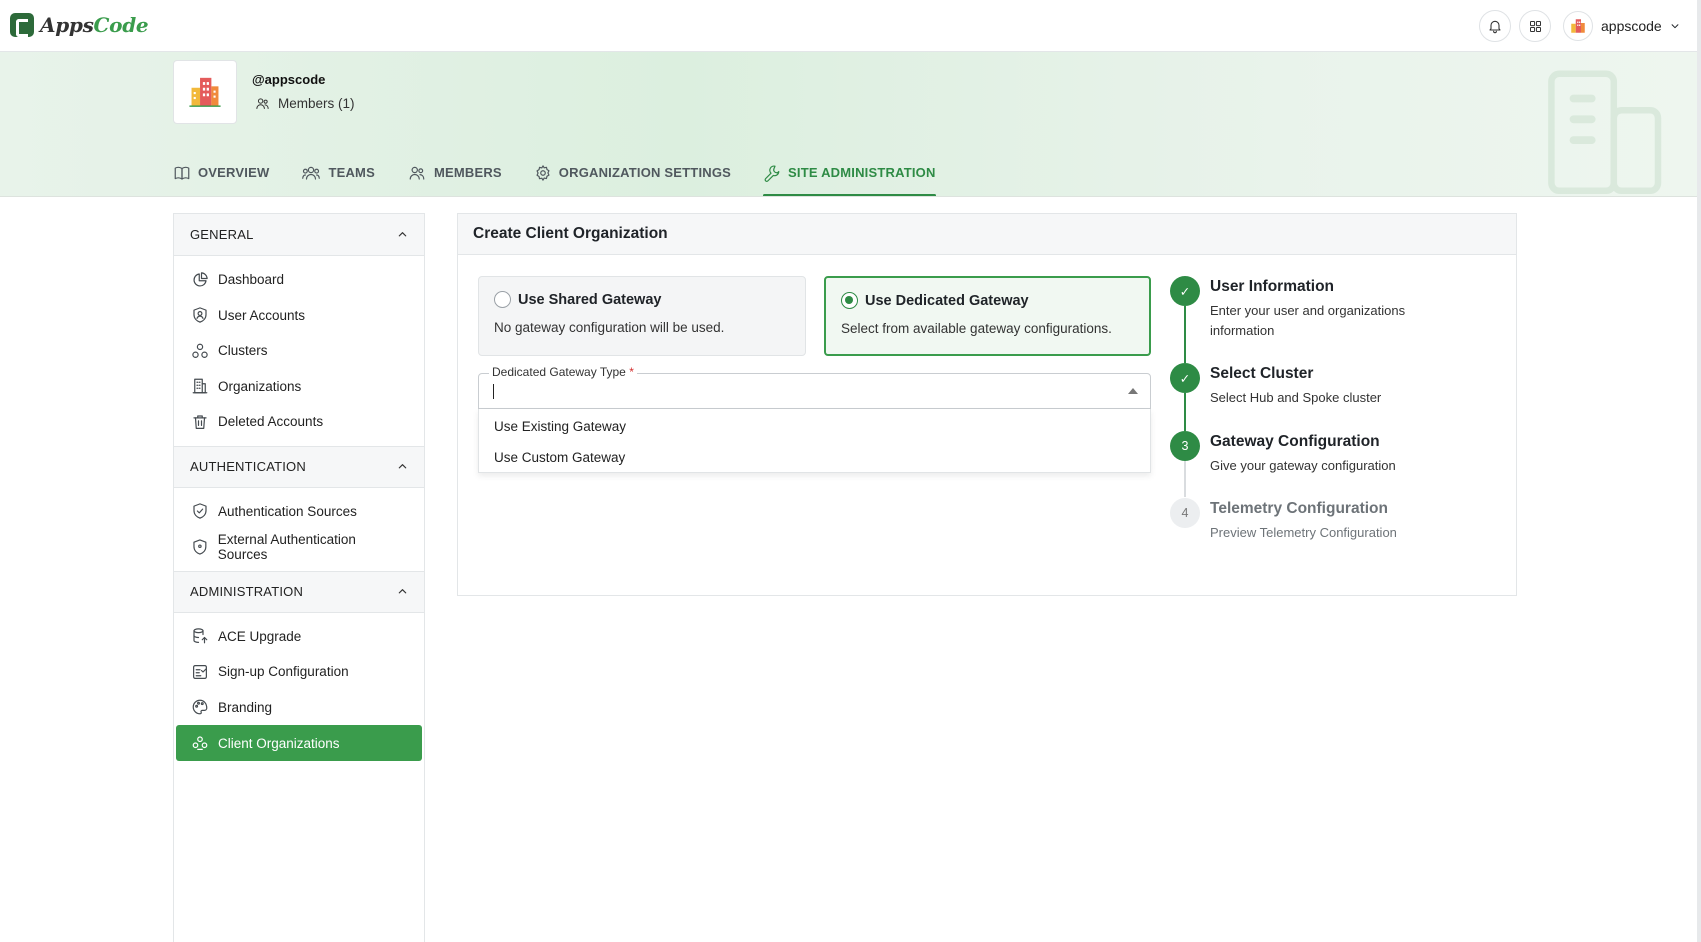 This screenshot has width=1701, height=942. What do you see at coordinates (200, 386) in the screenshot?
I see `building-icon` at bounding box center [200, 386].